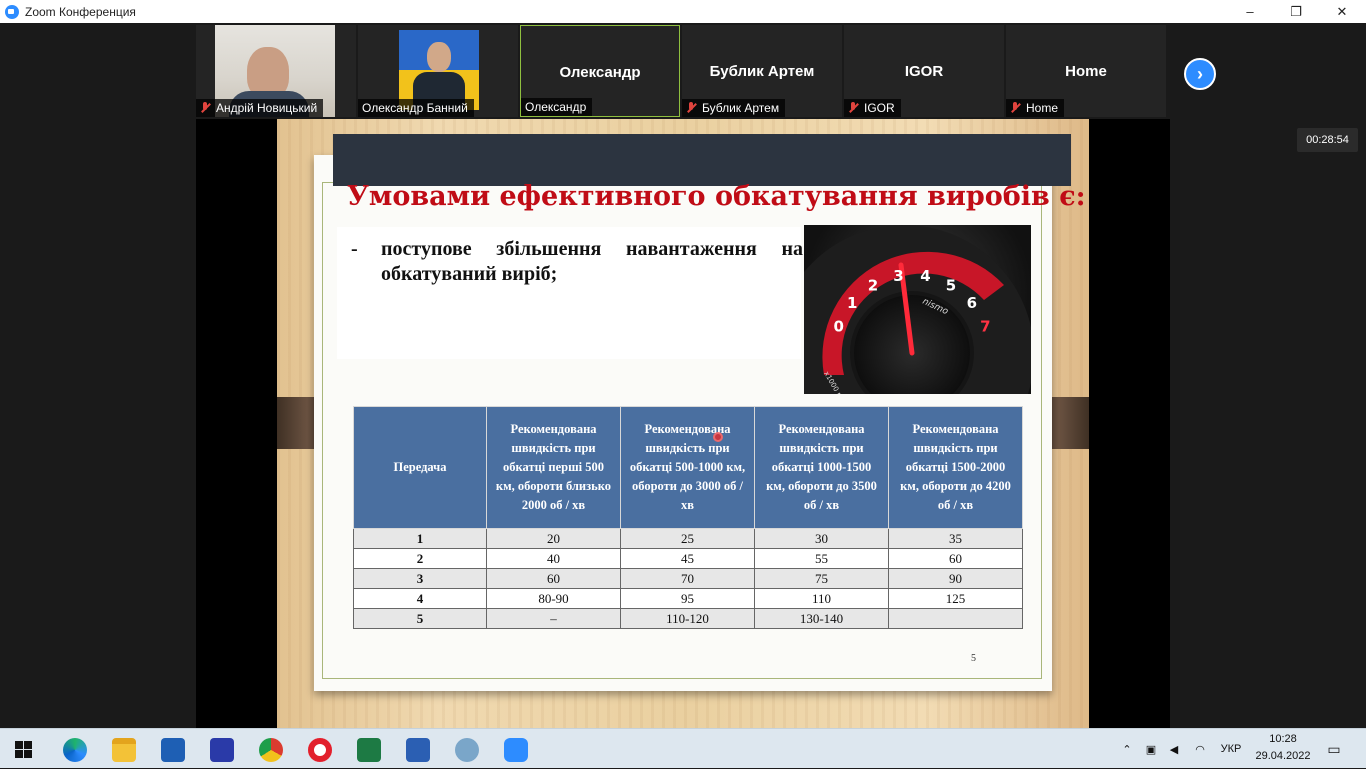 This screenshot has height=769, width=1366. Describe the element at coordinates (762, 71) in the screenshot. I see `participant-tile: Бублик Артем Бублик Артем` at that location.